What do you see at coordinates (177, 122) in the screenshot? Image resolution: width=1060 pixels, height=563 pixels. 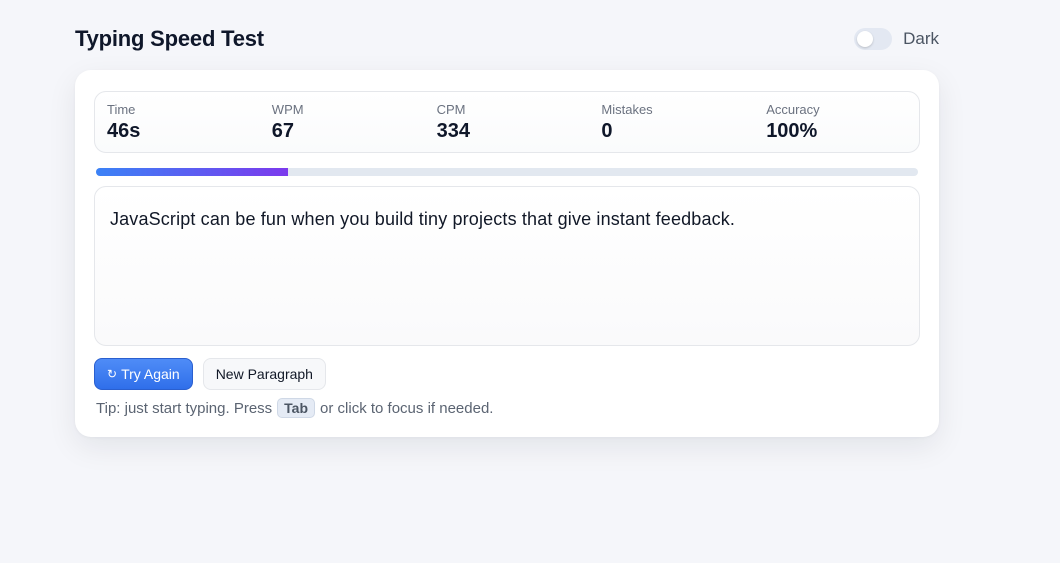 I see `stat-time: Time 46s` at bounding box center [177, 122].